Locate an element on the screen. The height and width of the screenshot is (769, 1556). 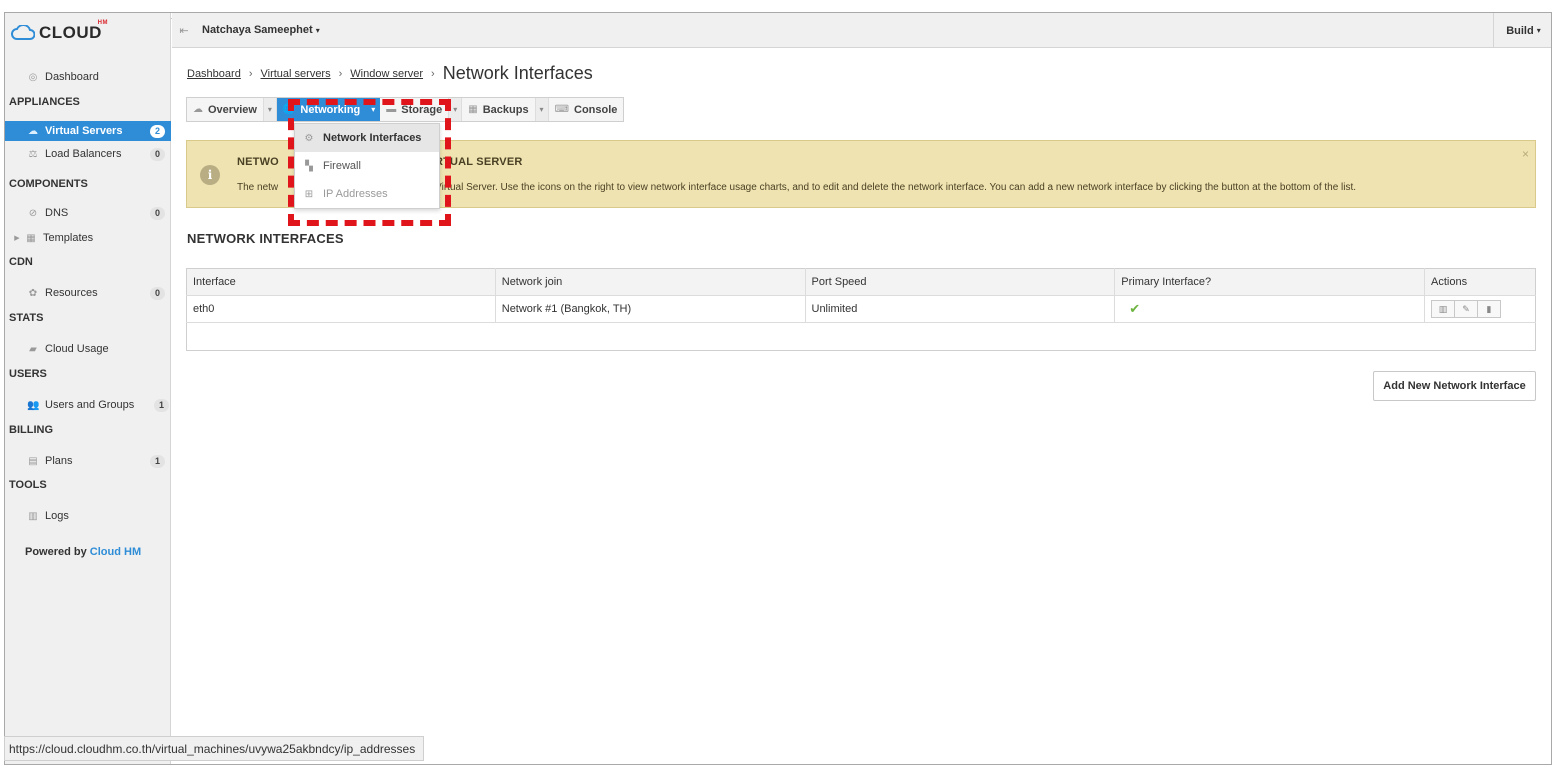
cell-primary: ✔ is located at coordinates (1269, 309).